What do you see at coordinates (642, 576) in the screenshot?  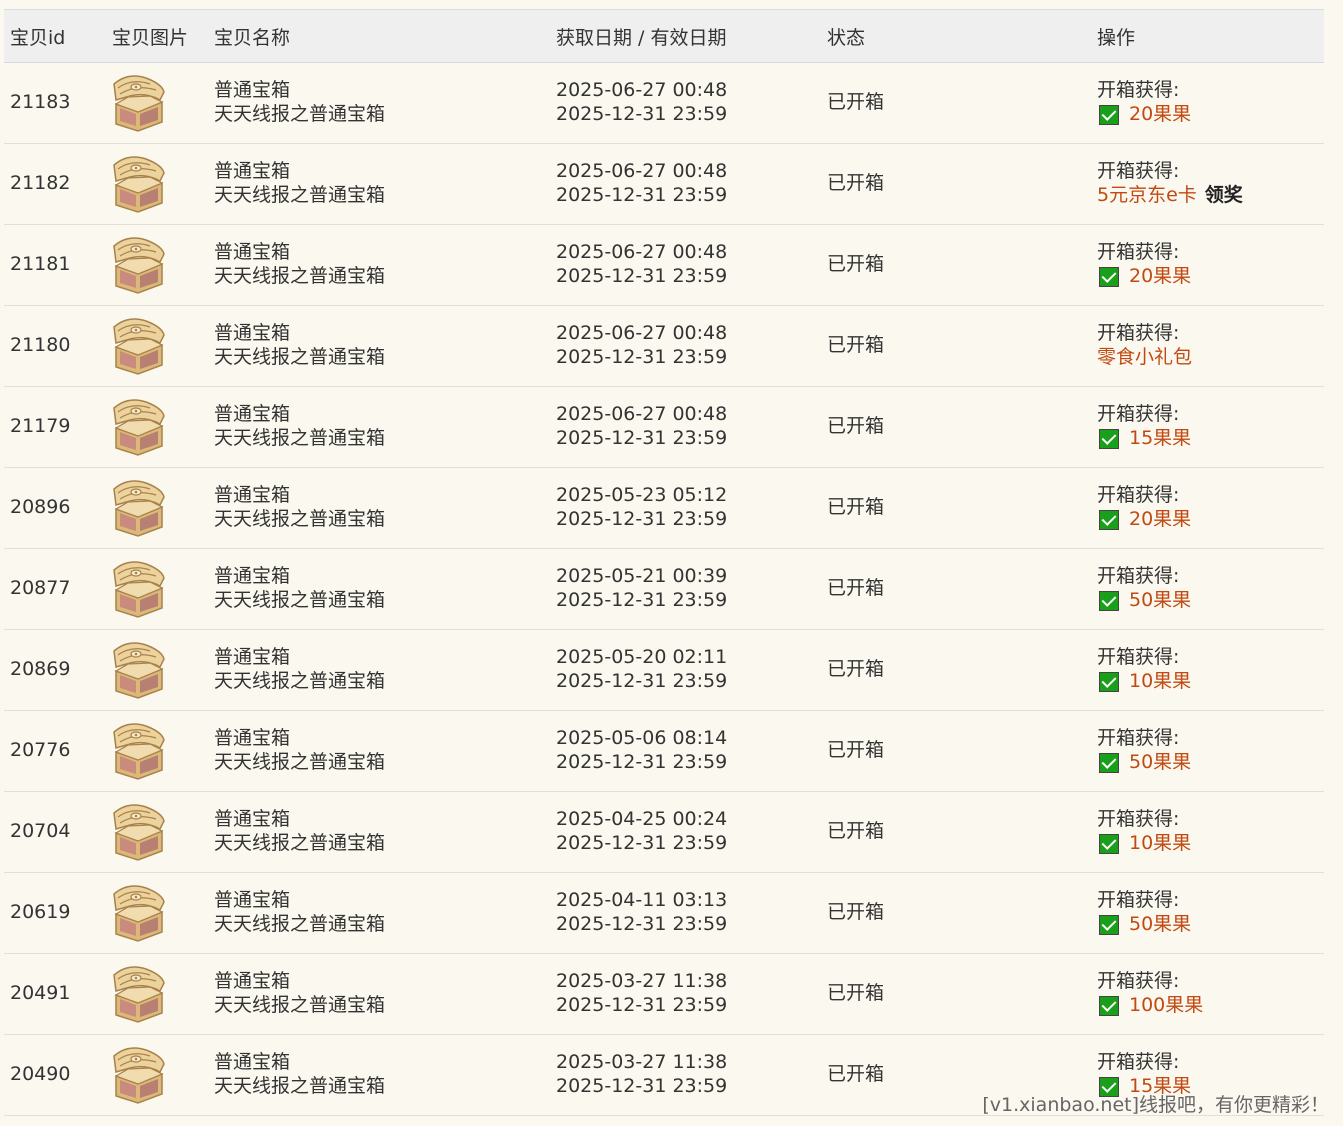 I see `obtained-date: 2025-05-21 00:39` at bounding box center [642, 576].